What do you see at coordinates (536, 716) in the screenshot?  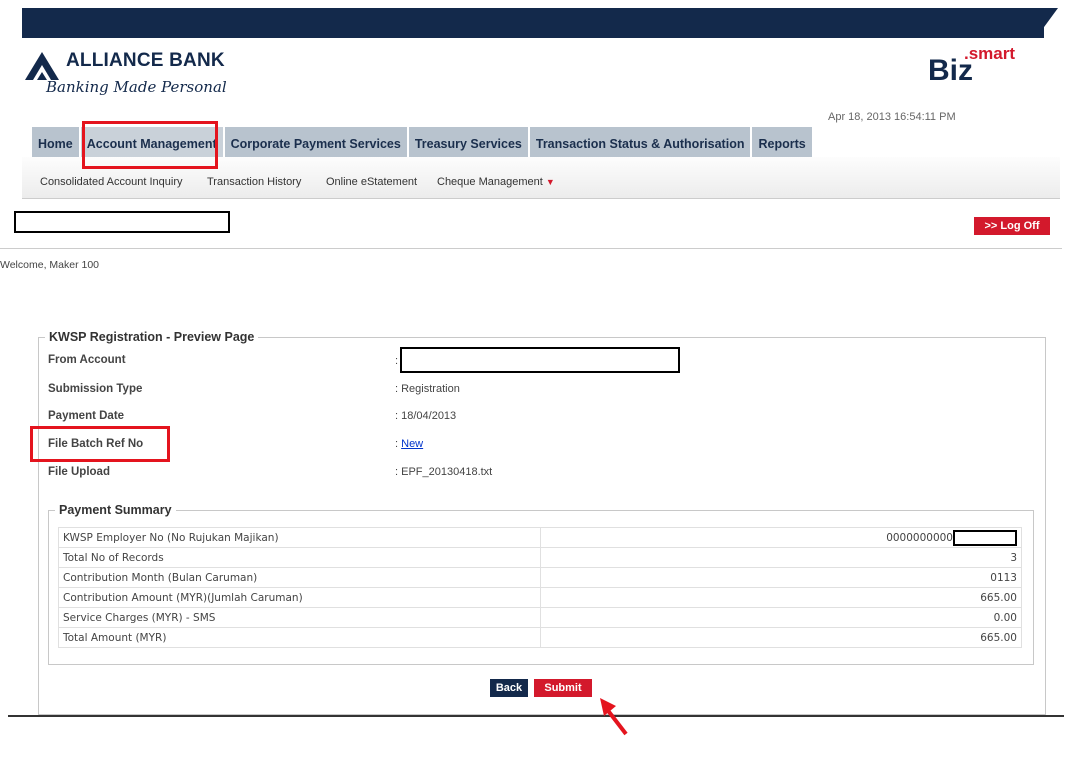 I see `bottom-divider` at bounding box center [536, 716].